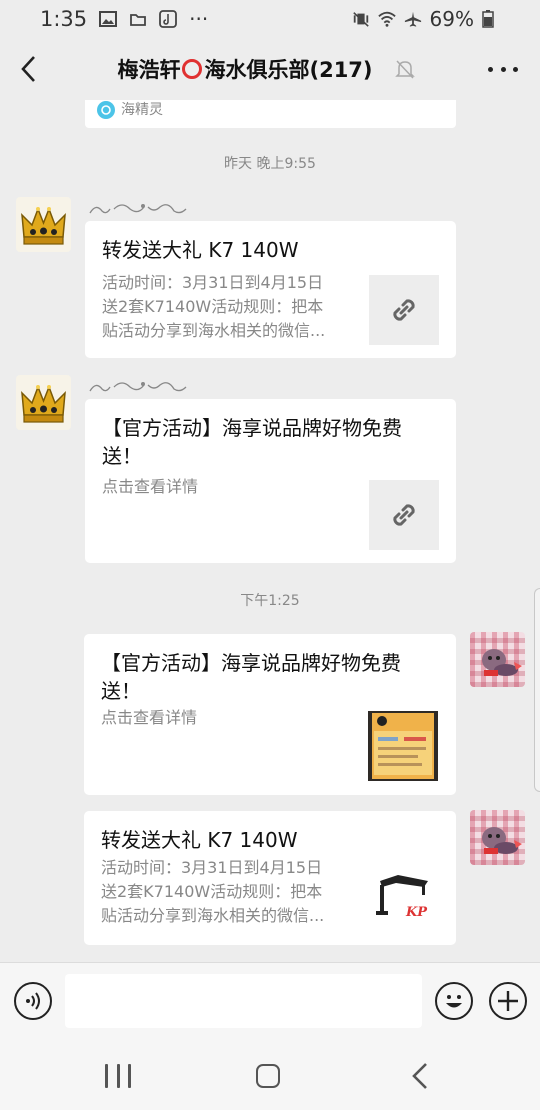  I want to click on chat-title: 梅浩轩 海水俱乐部(217), so click(245, 69).